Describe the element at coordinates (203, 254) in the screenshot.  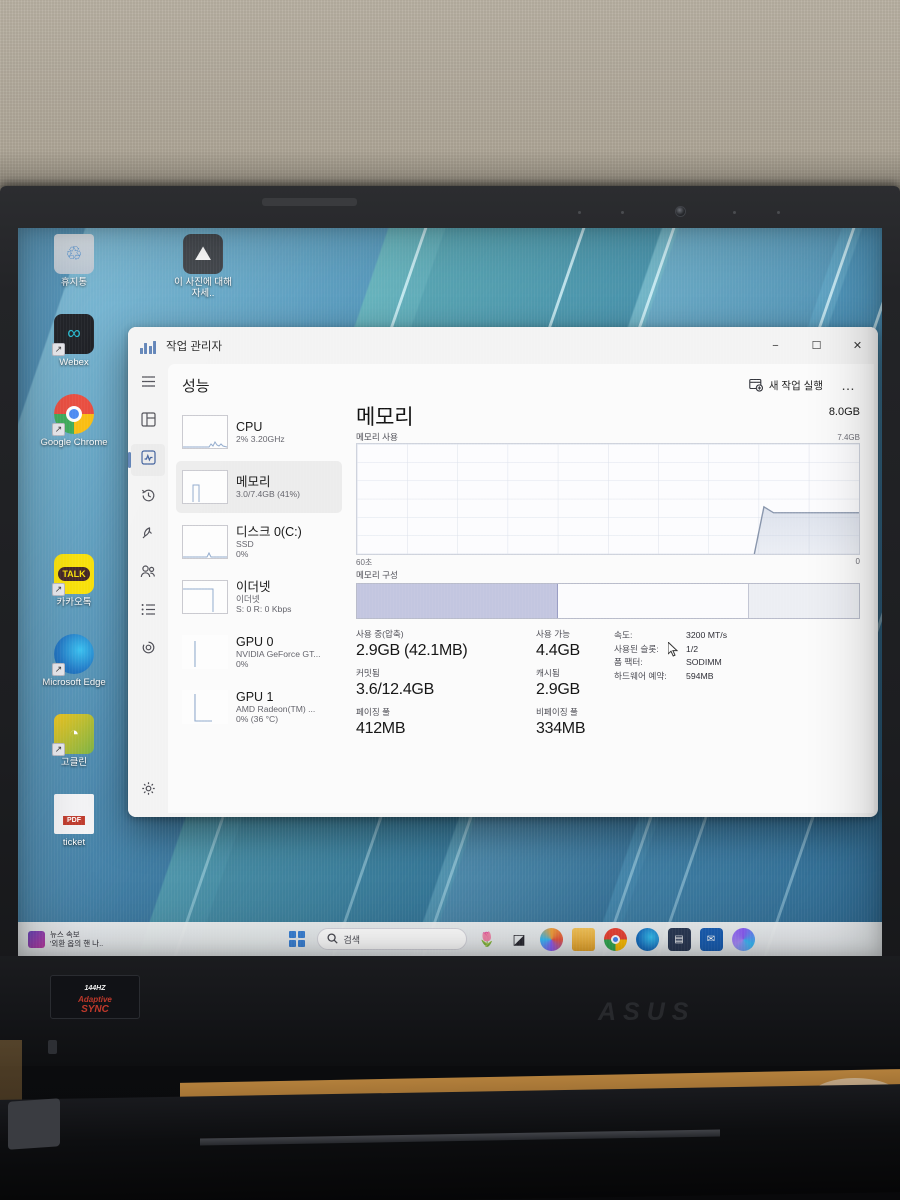
I see `picture-info-icon: ⛰` at that location.